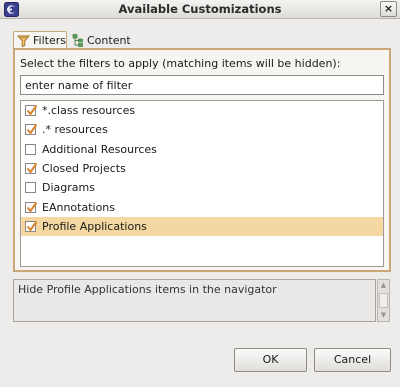 The width and height of the screenshot is (400, 387). Describe the element at coordinates (202, 226) in the screenshot. I see `filter-list-item: Profile Applications` at that location.